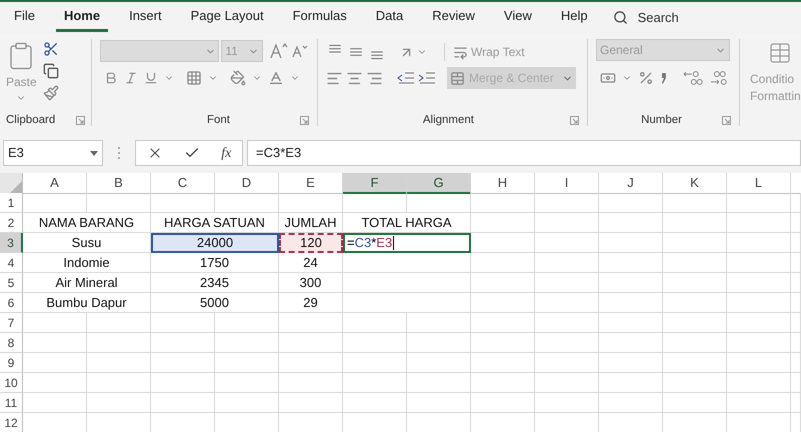  What do you see at coordinates (215, 243) in the screenshot?
I see `table-cell: 24000` at bounding box center [215, 243].